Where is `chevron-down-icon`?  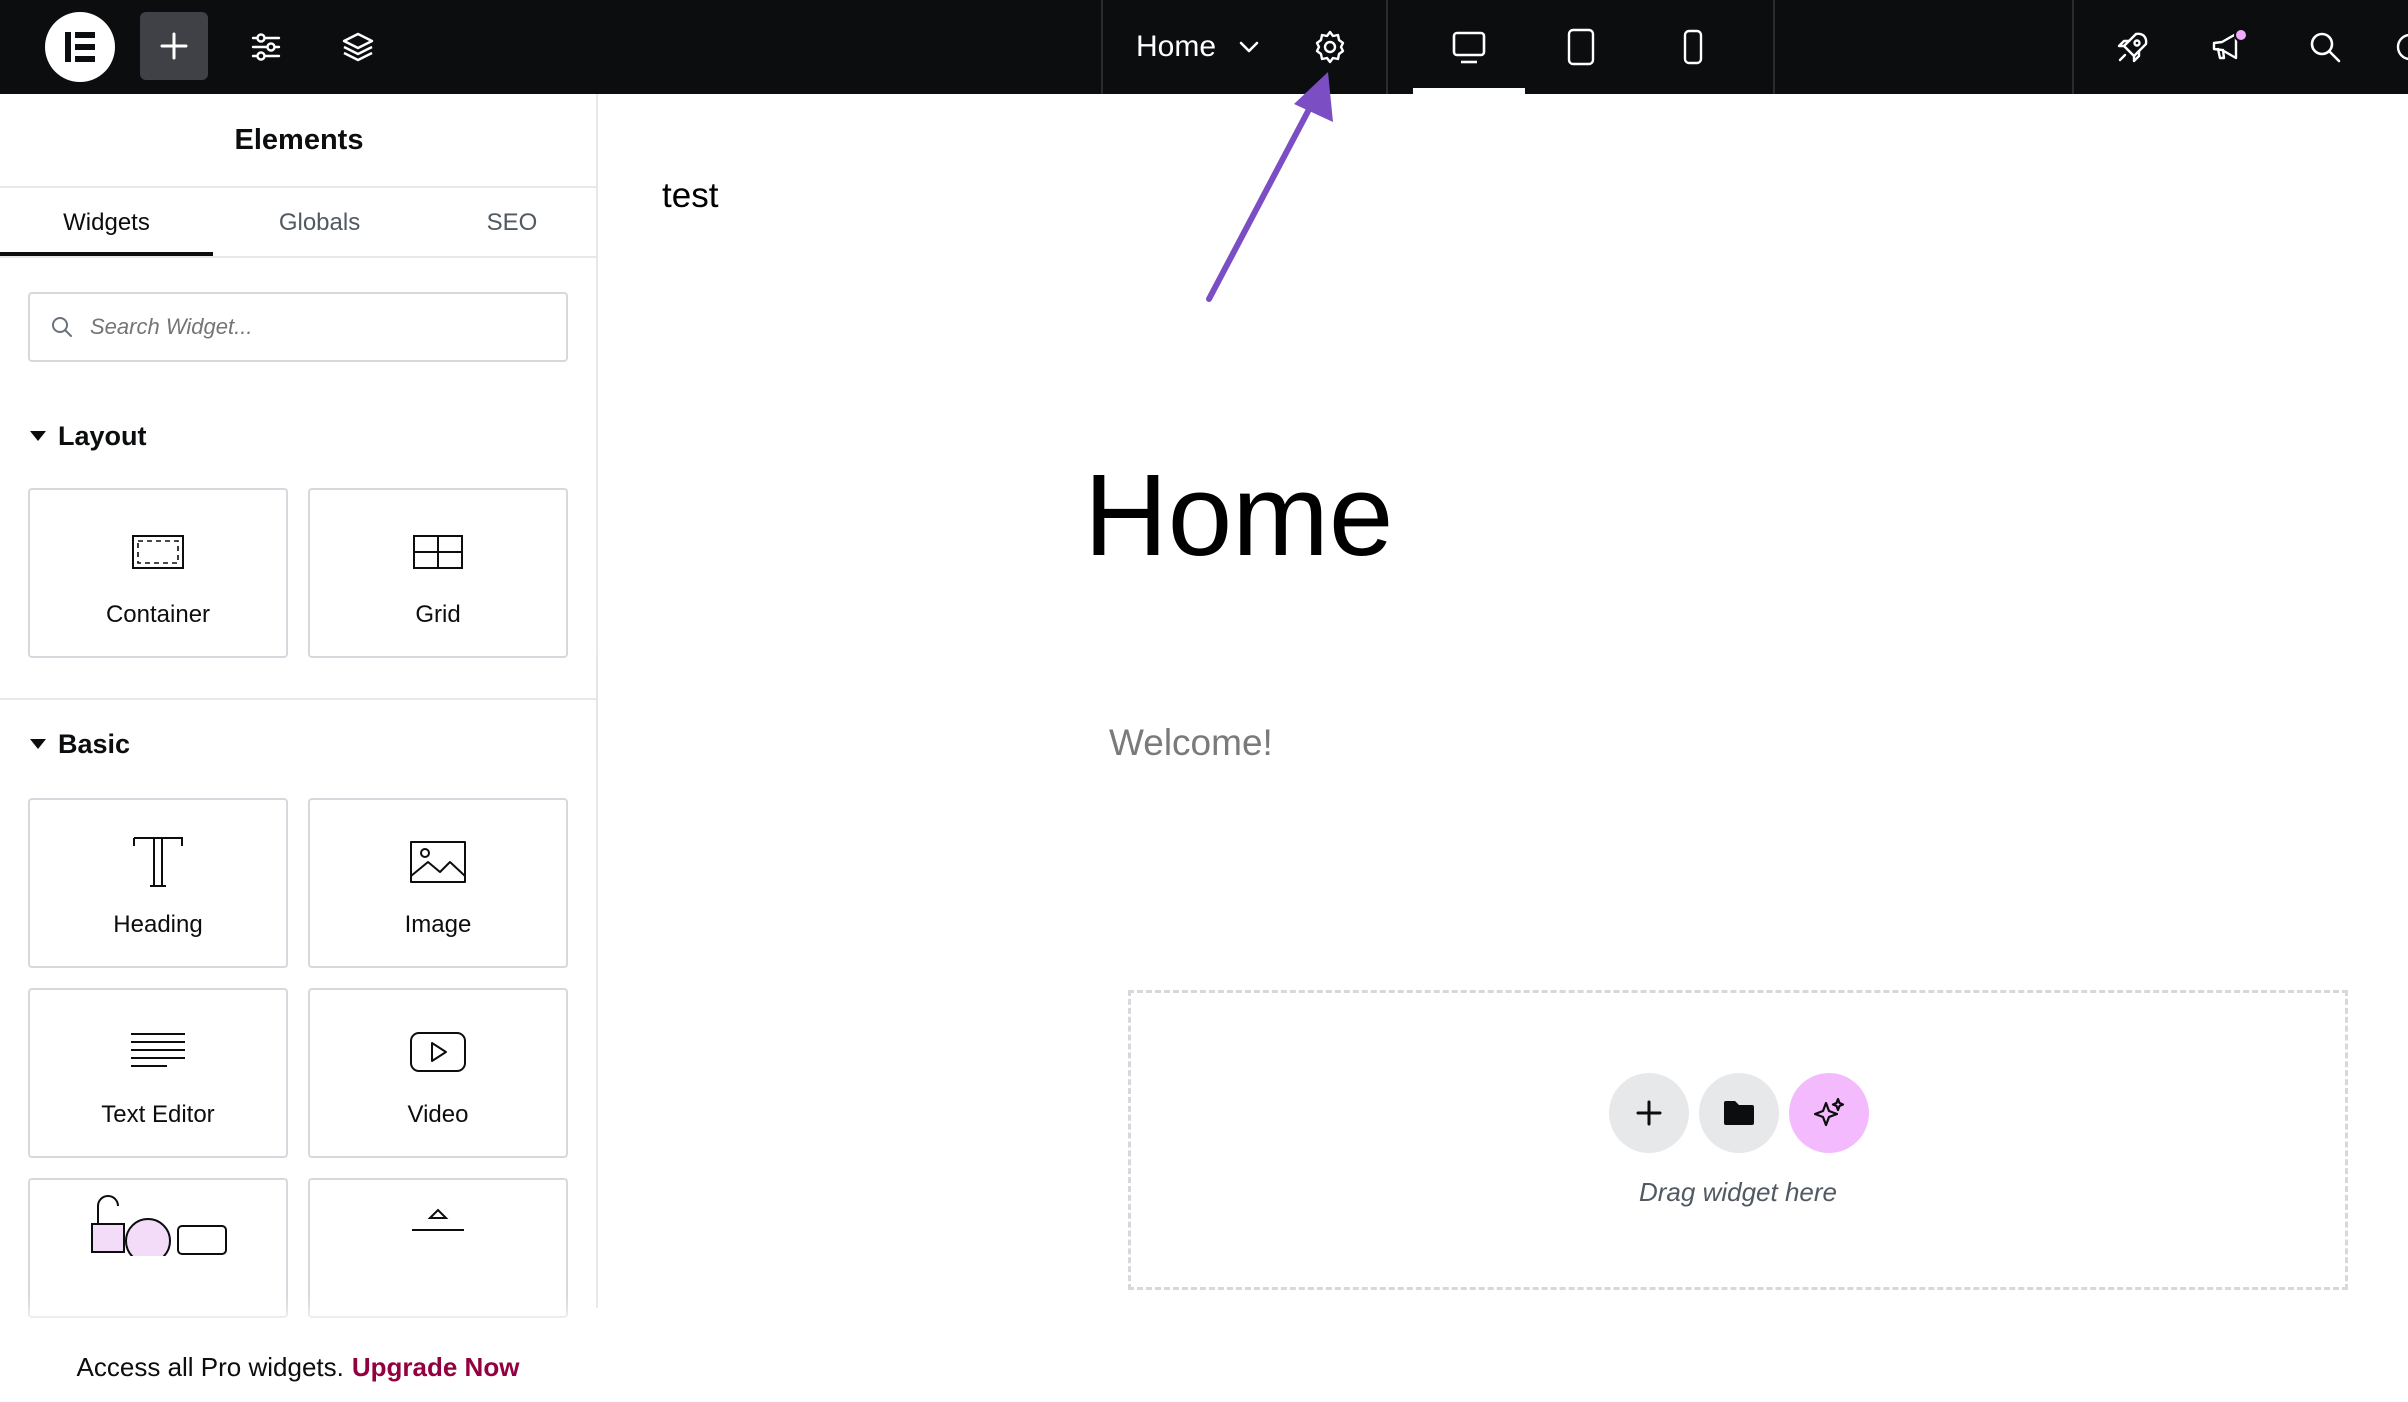 chevron-down-icon is located at coordinates (1249, 47).